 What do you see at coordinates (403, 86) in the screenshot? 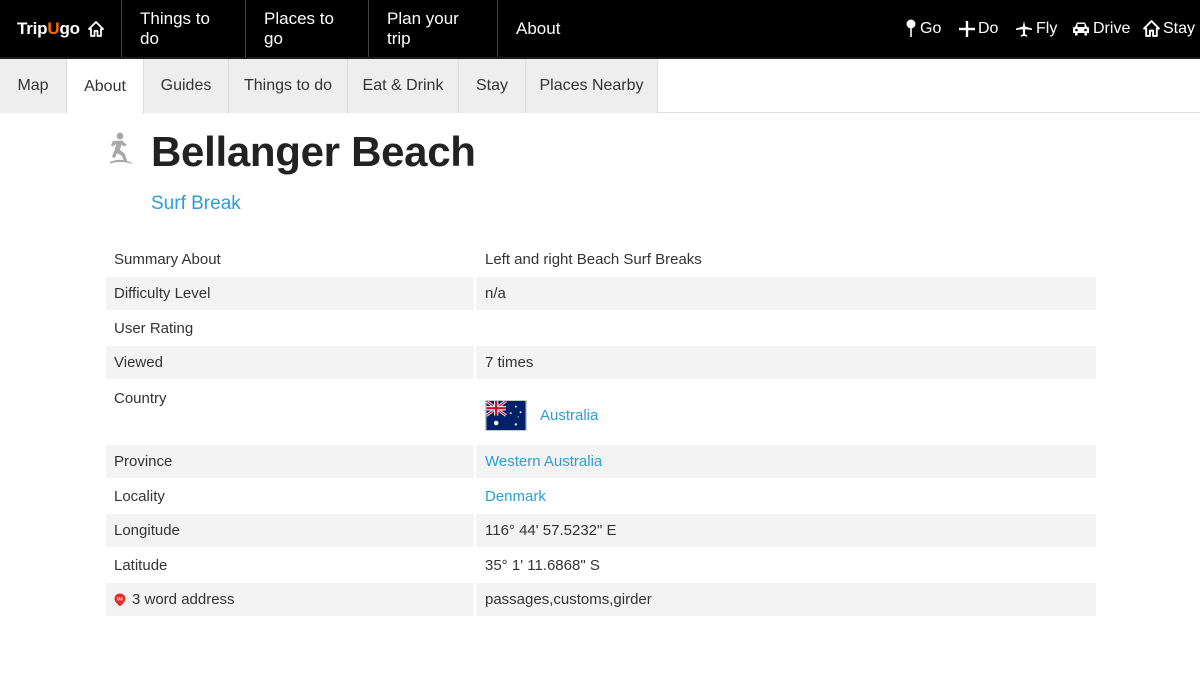
I see `tab-eat-drink: Eat & Drink` at bounding box center [403, 86].